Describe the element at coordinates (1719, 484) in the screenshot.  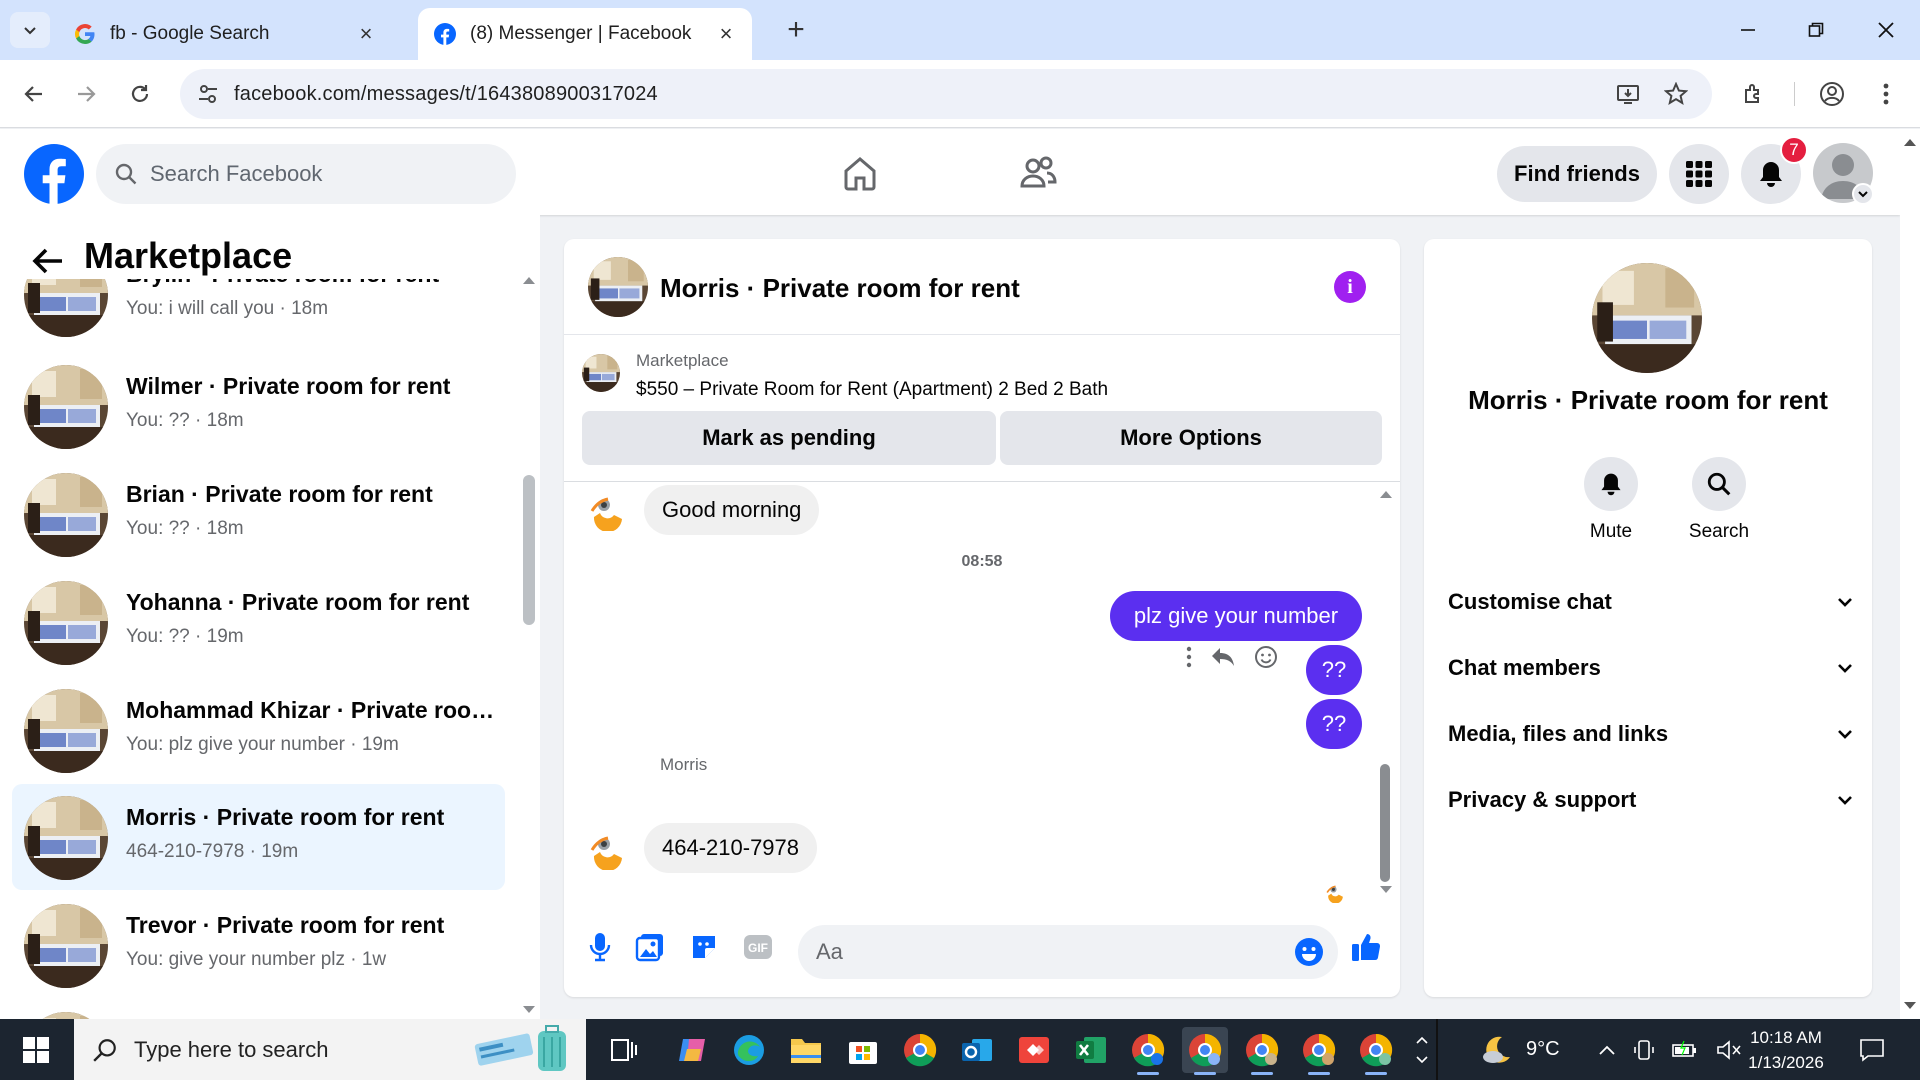
I see `search-in-chat-button` at that location.